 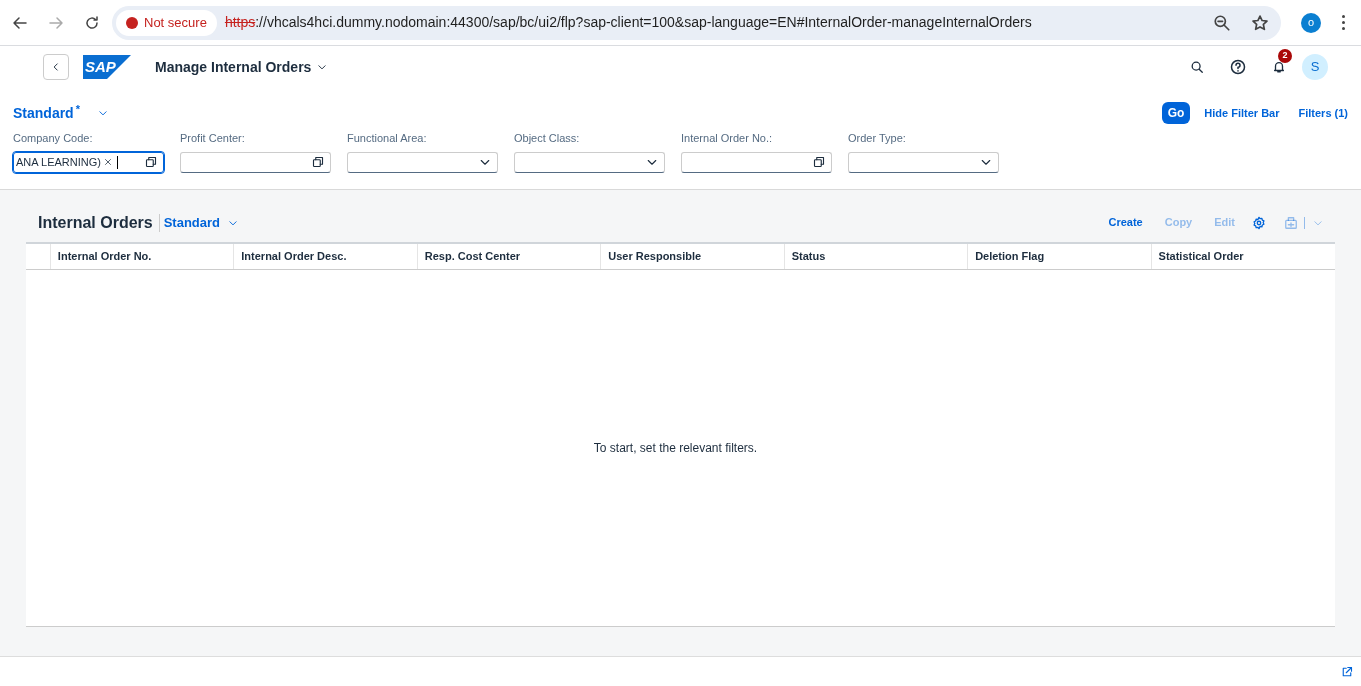 I want to click on column-header: Statistical Order, so click(x=1243, y=256).